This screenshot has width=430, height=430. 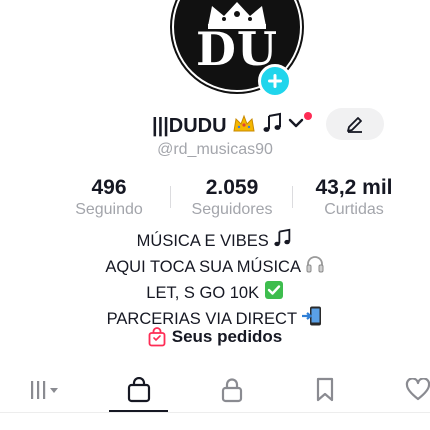 I want to click on notification-dot, so click(x=308, y=116).